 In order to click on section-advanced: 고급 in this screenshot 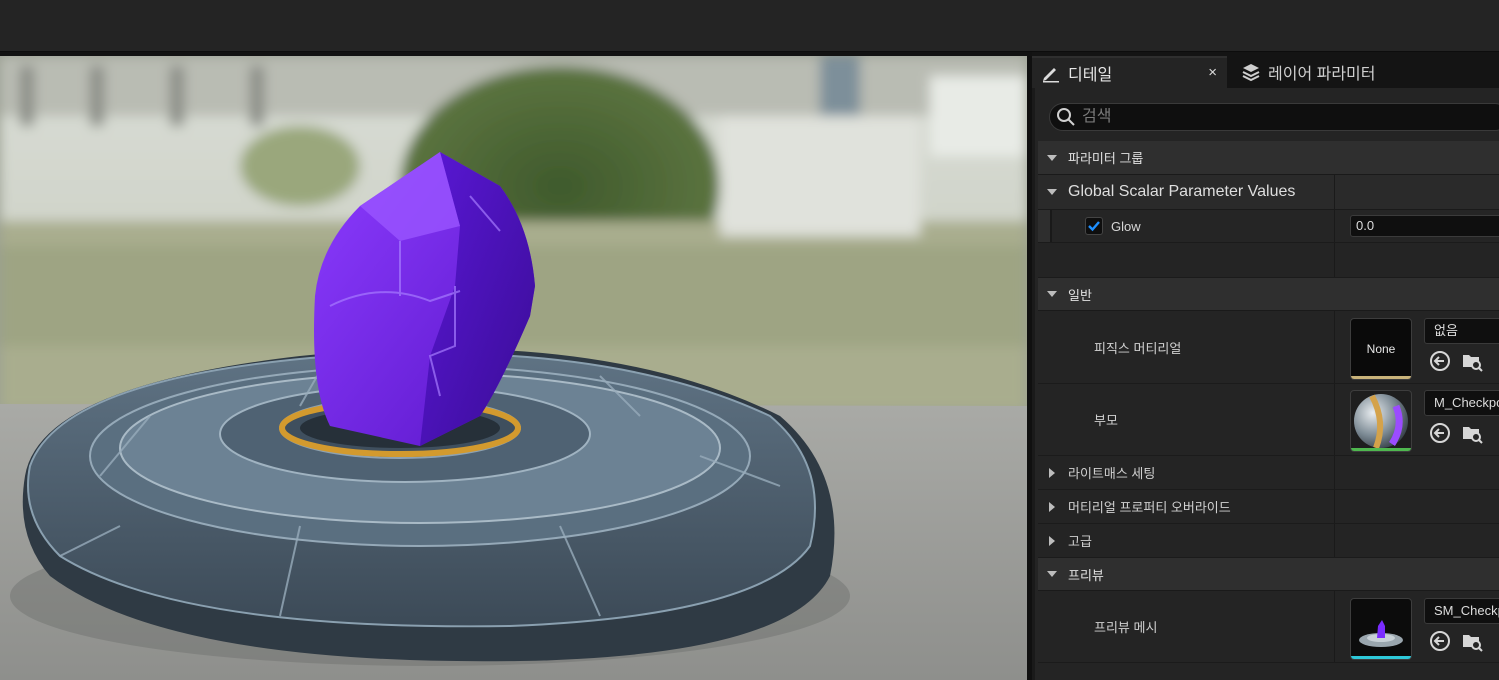, I will do `click(1268, 541)`.